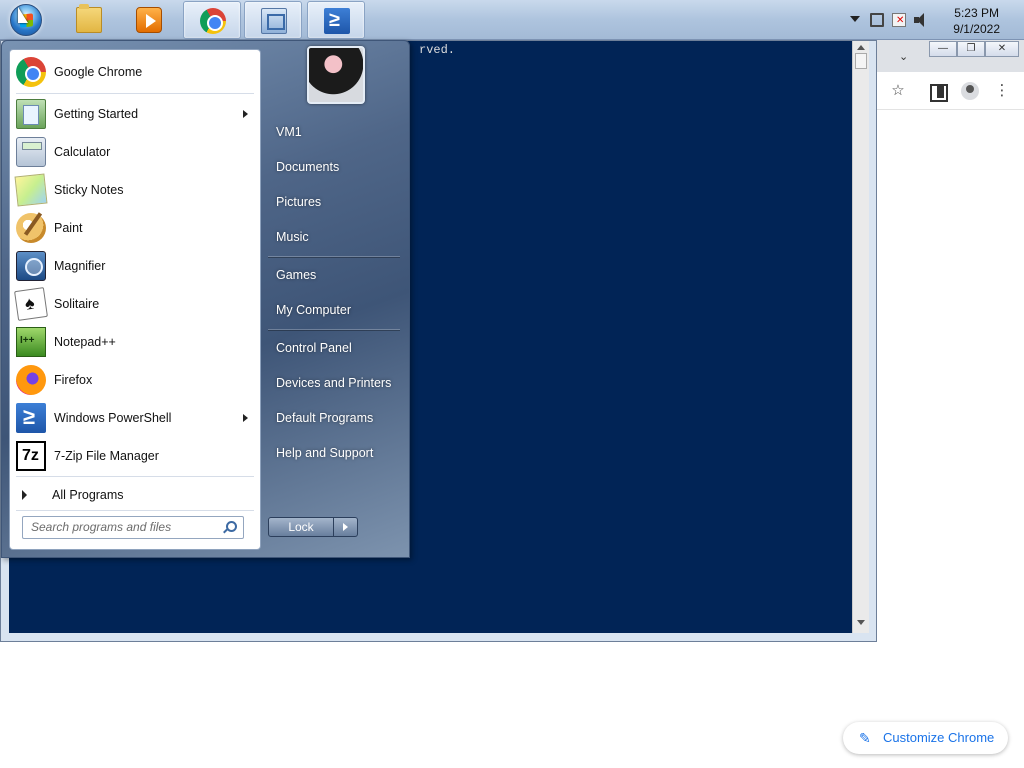 The width and height of the screenshot is (1024, 768). I want to click on program-calculator: Calculator, so click(135, 152).